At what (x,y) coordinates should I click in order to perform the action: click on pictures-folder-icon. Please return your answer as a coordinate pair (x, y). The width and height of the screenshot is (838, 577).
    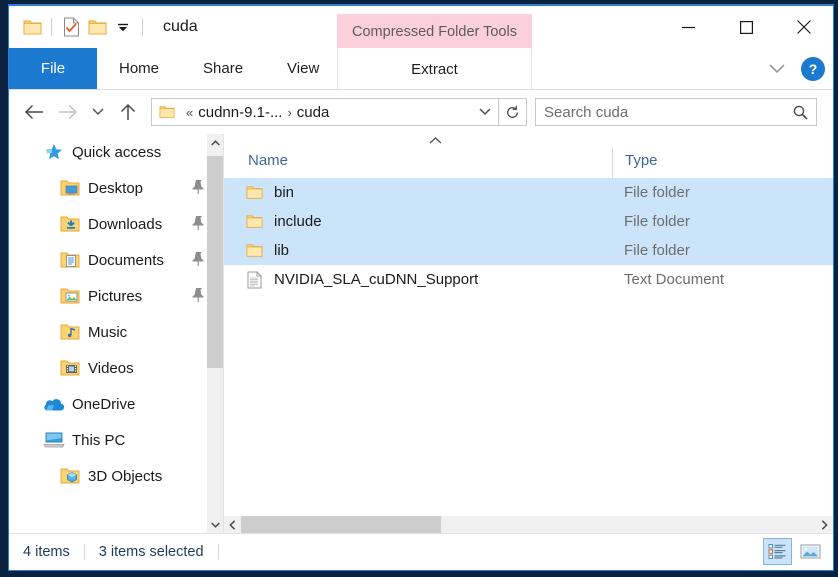
    Looking at the image, I should click on (70, 296).